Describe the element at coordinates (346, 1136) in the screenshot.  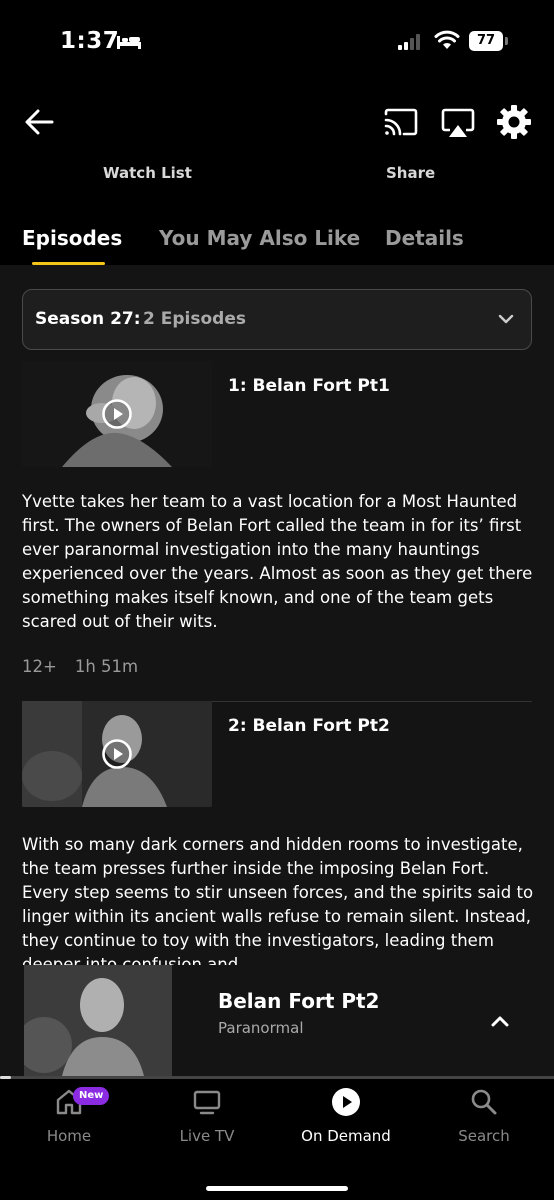
I see `nav-label: On Demand` at that location.